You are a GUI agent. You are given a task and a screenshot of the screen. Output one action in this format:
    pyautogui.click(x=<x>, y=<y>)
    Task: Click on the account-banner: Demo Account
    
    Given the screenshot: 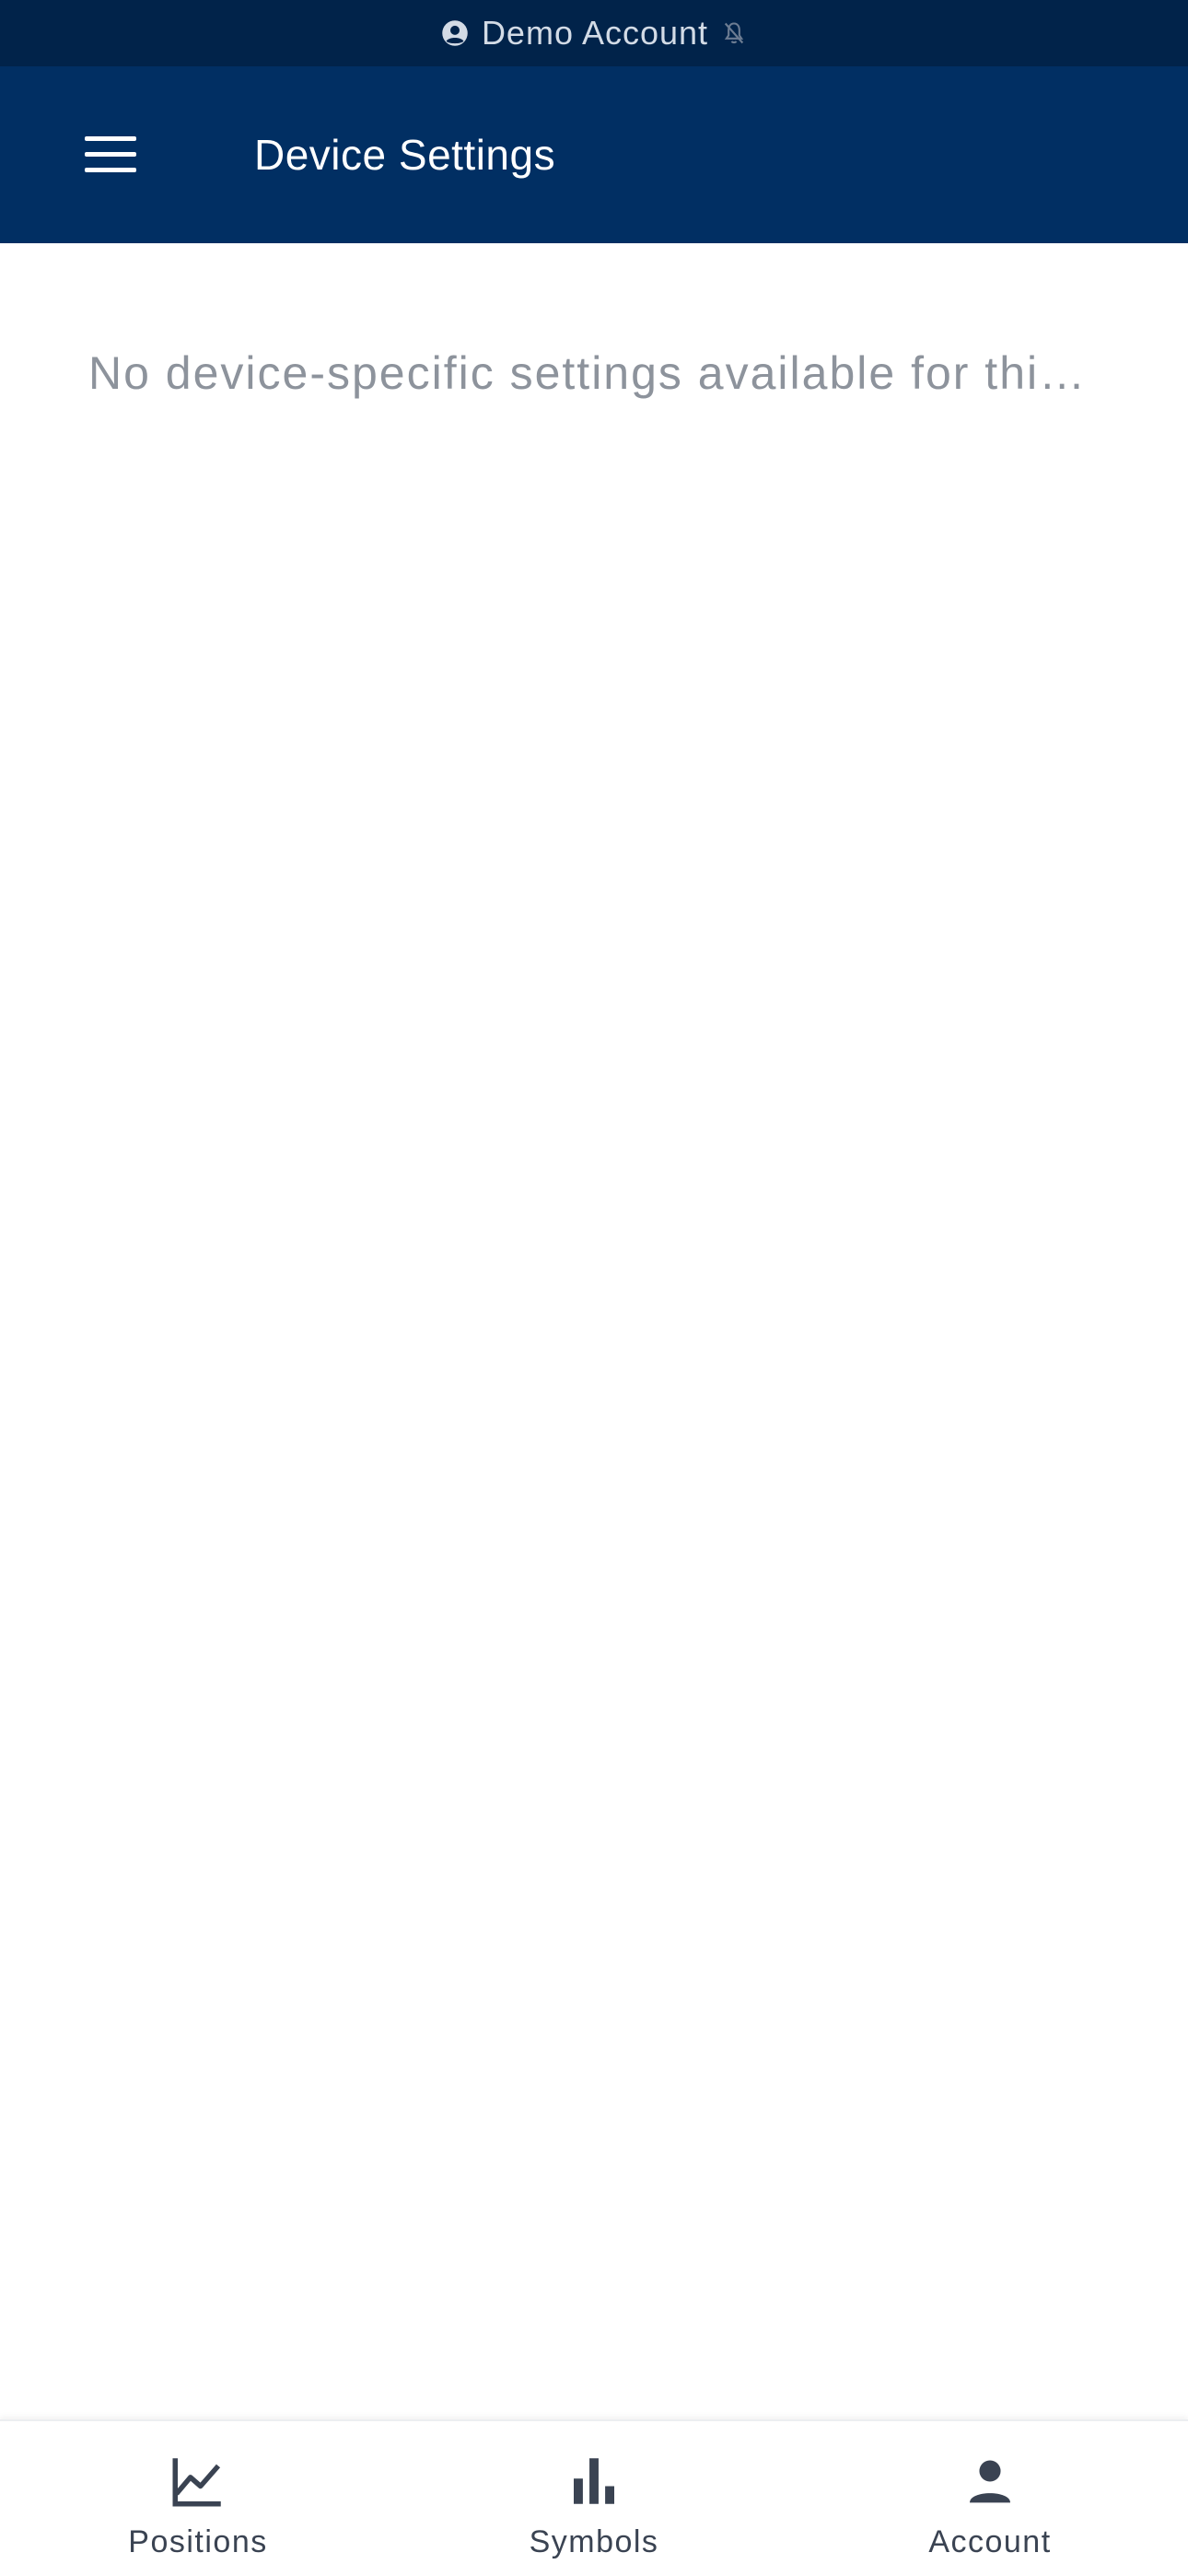 What is the action you would take?
    pyautogui.click(x=594, y=33)
    